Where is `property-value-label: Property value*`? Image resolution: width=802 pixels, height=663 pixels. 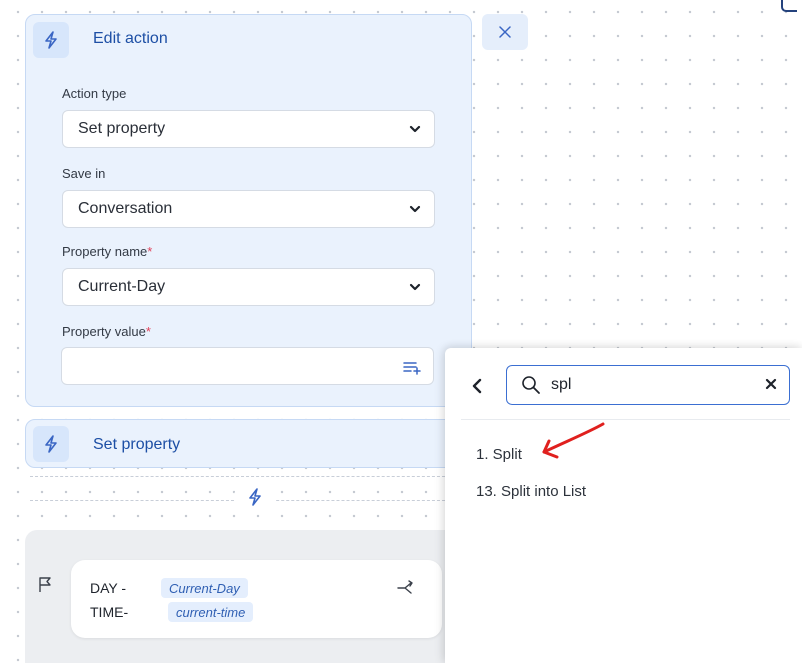
property-value-label: Property value* is located at coordinates (106, 331).